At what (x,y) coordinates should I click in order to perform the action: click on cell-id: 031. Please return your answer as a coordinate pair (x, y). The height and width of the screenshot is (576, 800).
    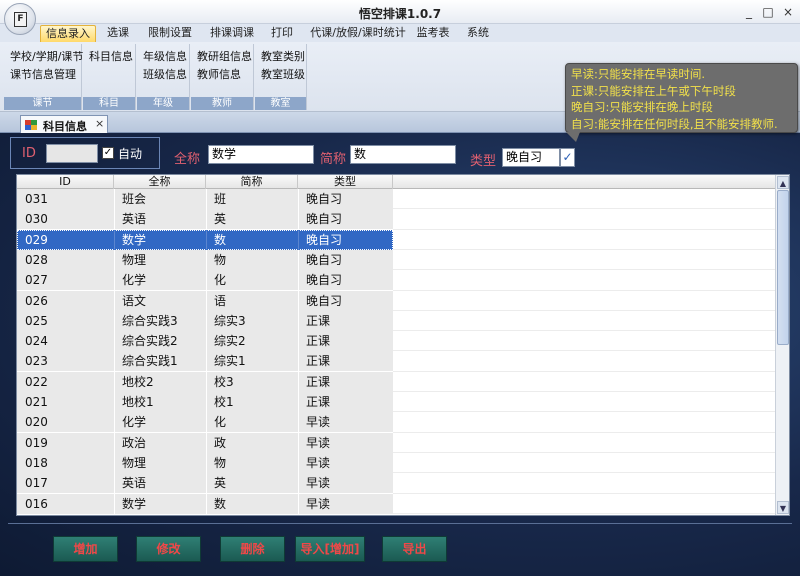
    Looking at the image, I should click on (36, 199).